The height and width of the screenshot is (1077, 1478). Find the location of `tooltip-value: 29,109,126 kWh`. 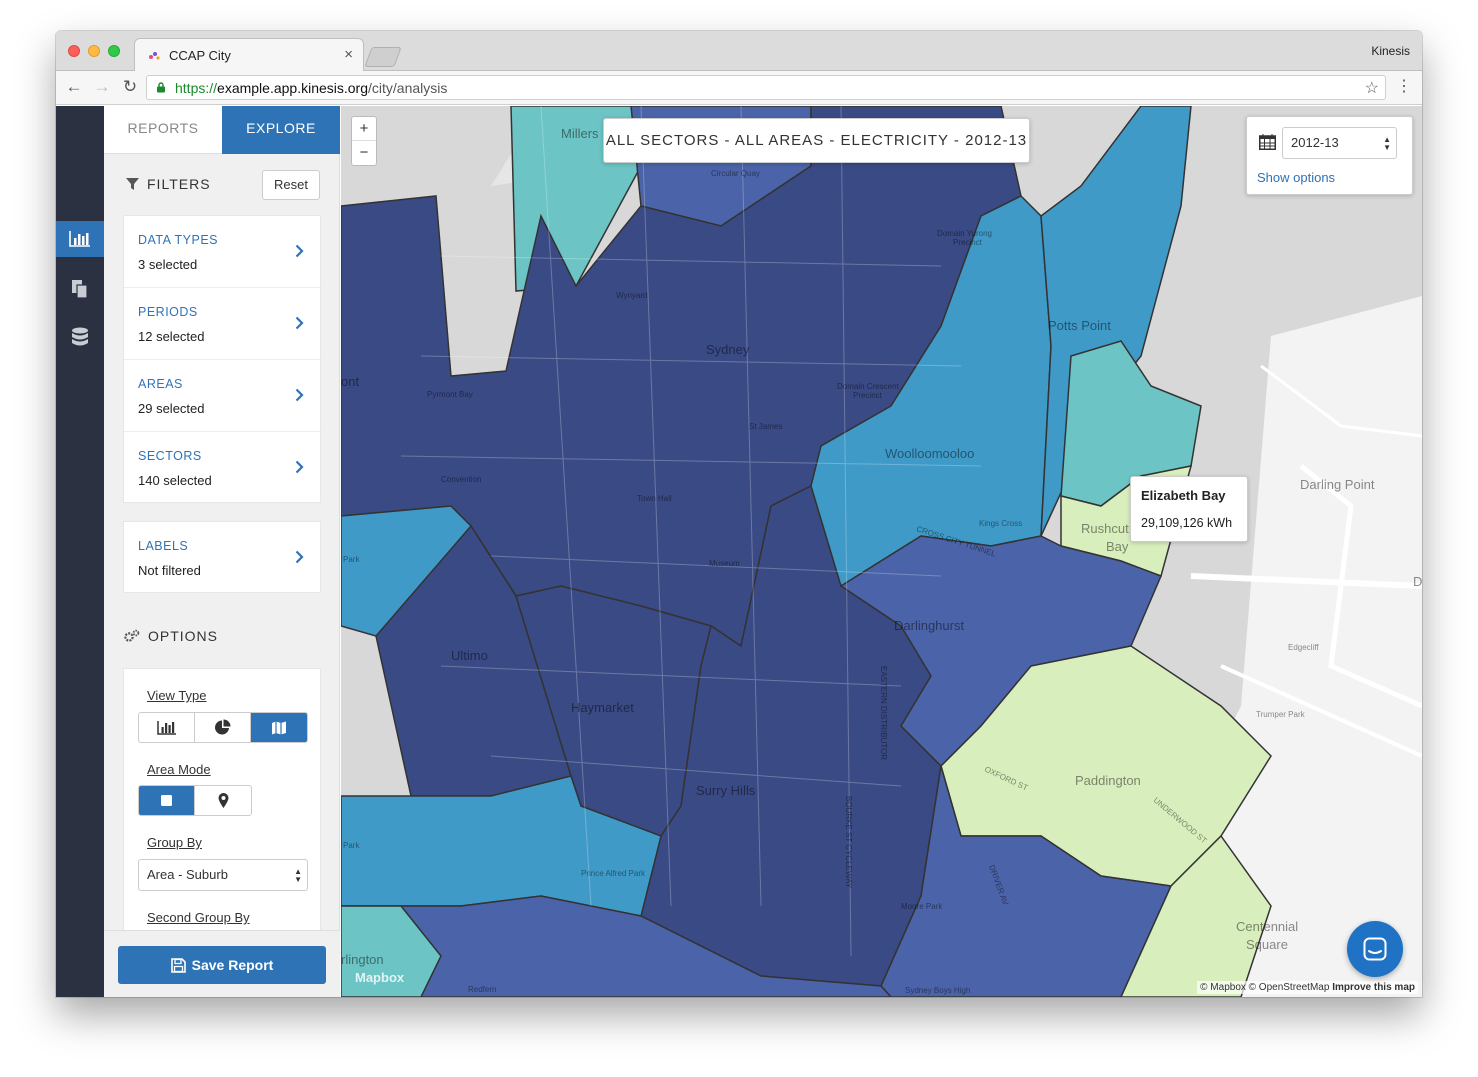

tooltip-value: 29,109,126 kWh is located at coordinates (1187, 523).